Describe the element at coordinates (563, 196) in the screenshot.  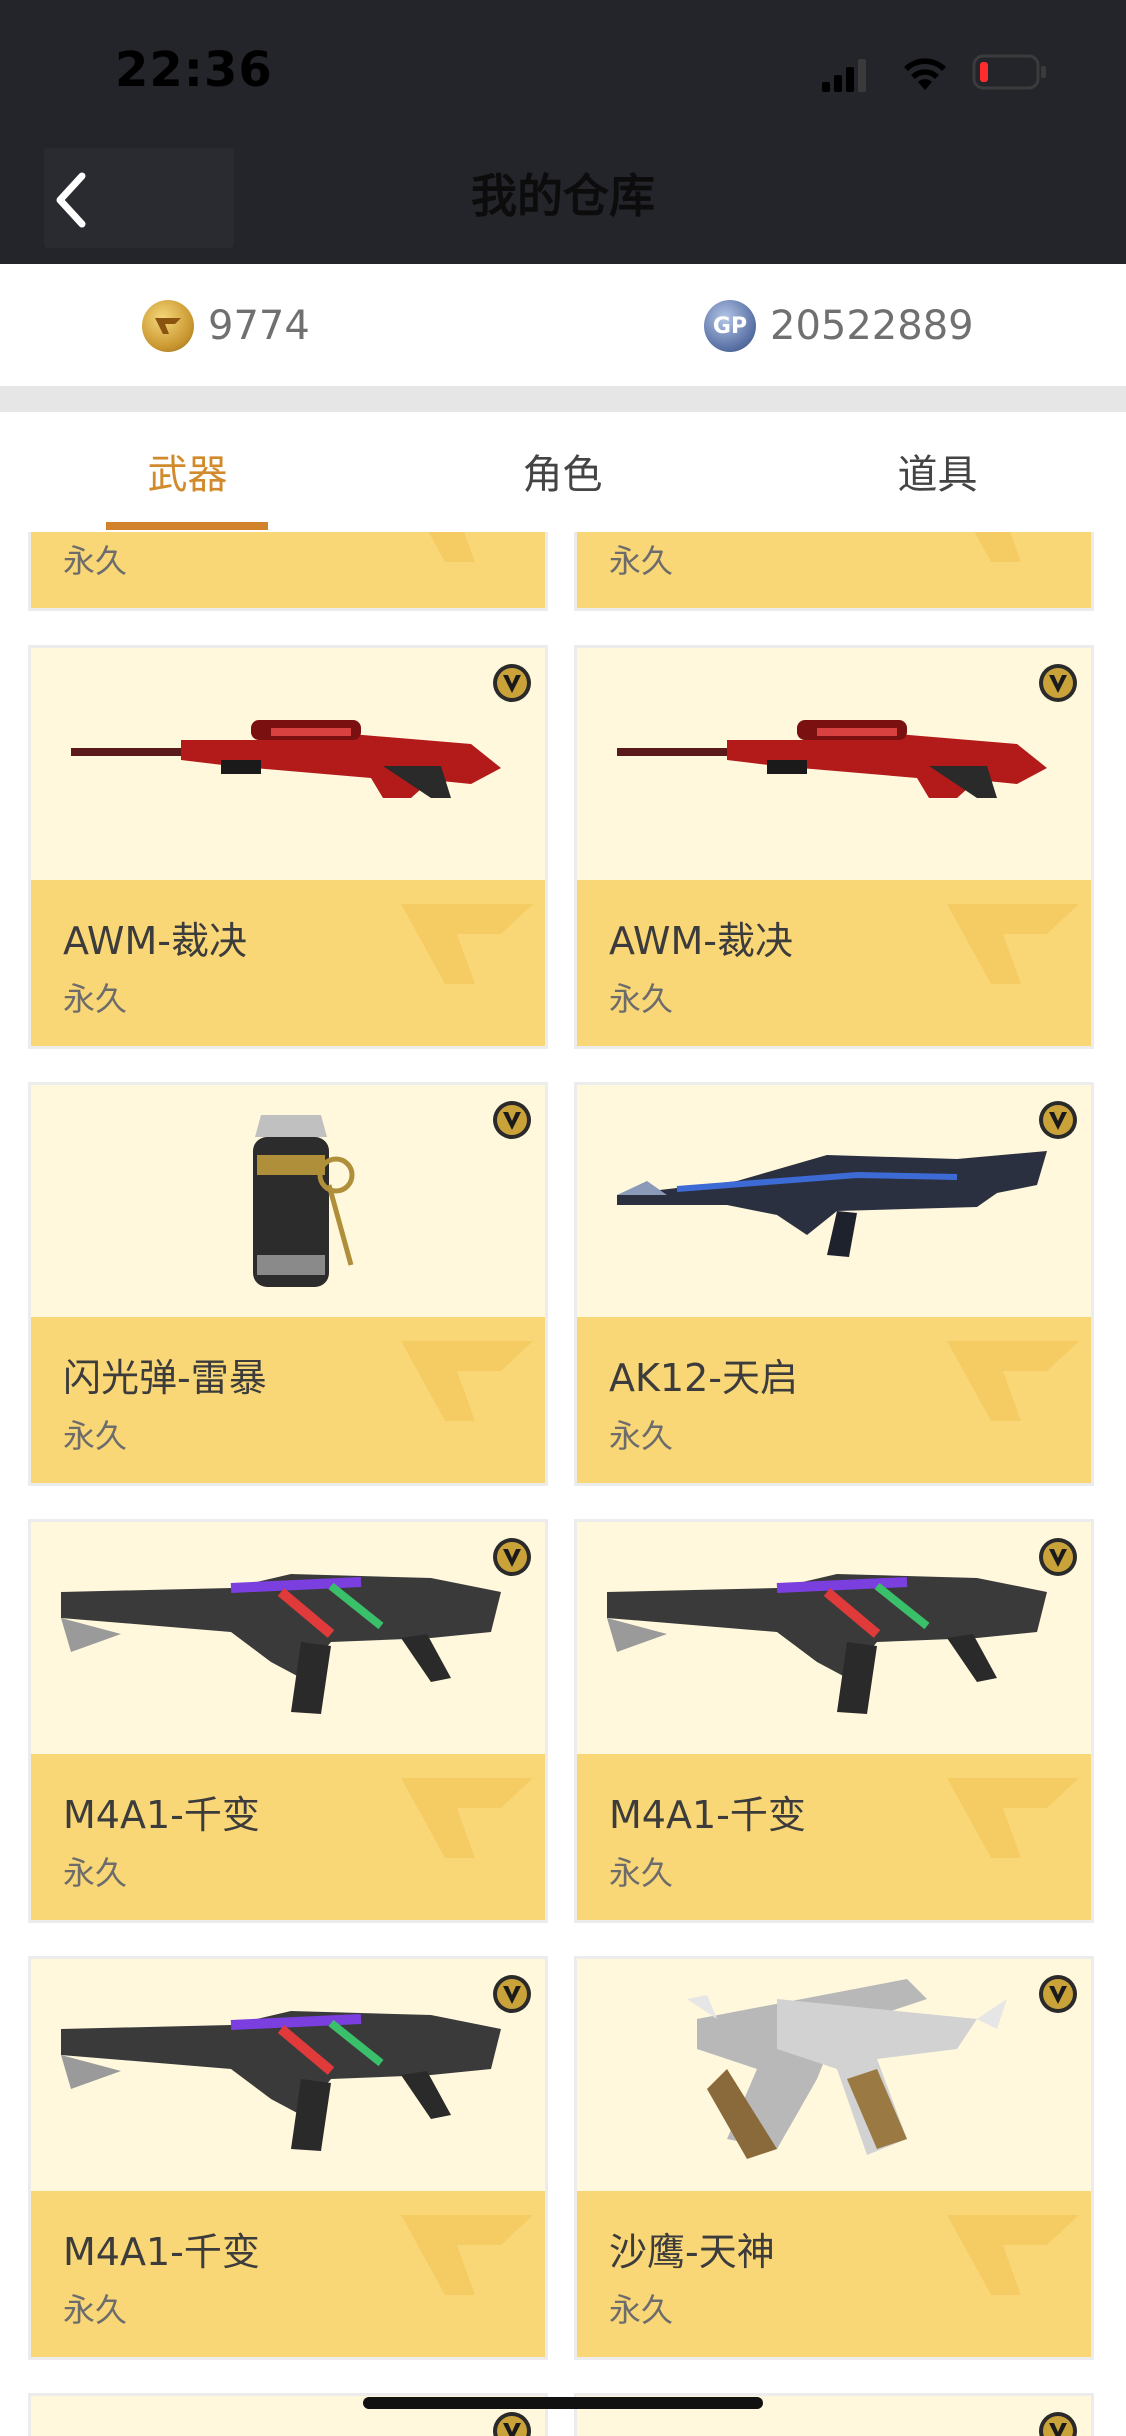
I see `page-title: 我的仓库` at that location.